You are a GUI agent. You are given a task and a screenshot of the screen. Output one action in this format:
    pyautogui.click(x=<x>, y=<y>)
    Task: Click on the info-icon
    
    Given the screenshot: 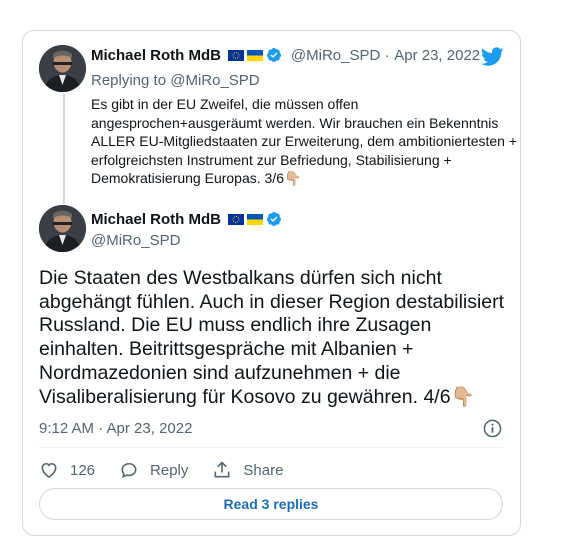 What is the action you would take?
    pyautogui.click(x=492, y=428)
    